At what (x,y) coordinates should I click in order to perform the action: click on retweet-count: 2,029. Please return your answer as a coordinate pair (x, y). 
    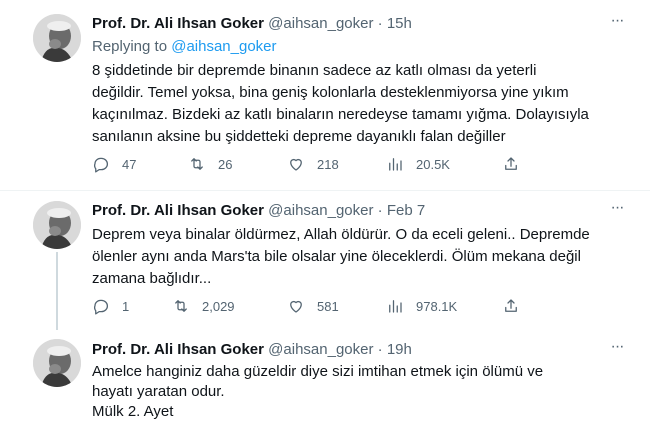
    Looking at the image, I should click on (218, 306).